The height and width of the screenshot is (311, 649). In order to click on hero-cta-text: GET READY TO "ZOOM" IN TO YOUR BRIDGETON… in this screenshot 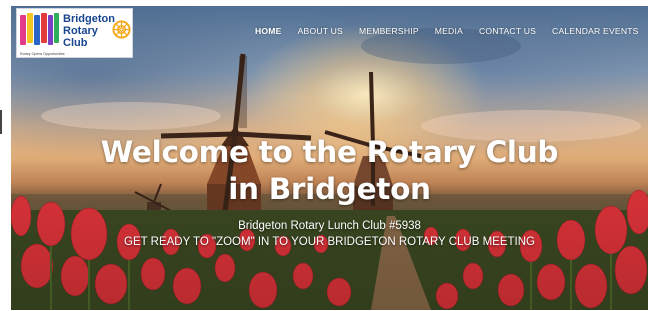, I will do `click(329, 242)`.